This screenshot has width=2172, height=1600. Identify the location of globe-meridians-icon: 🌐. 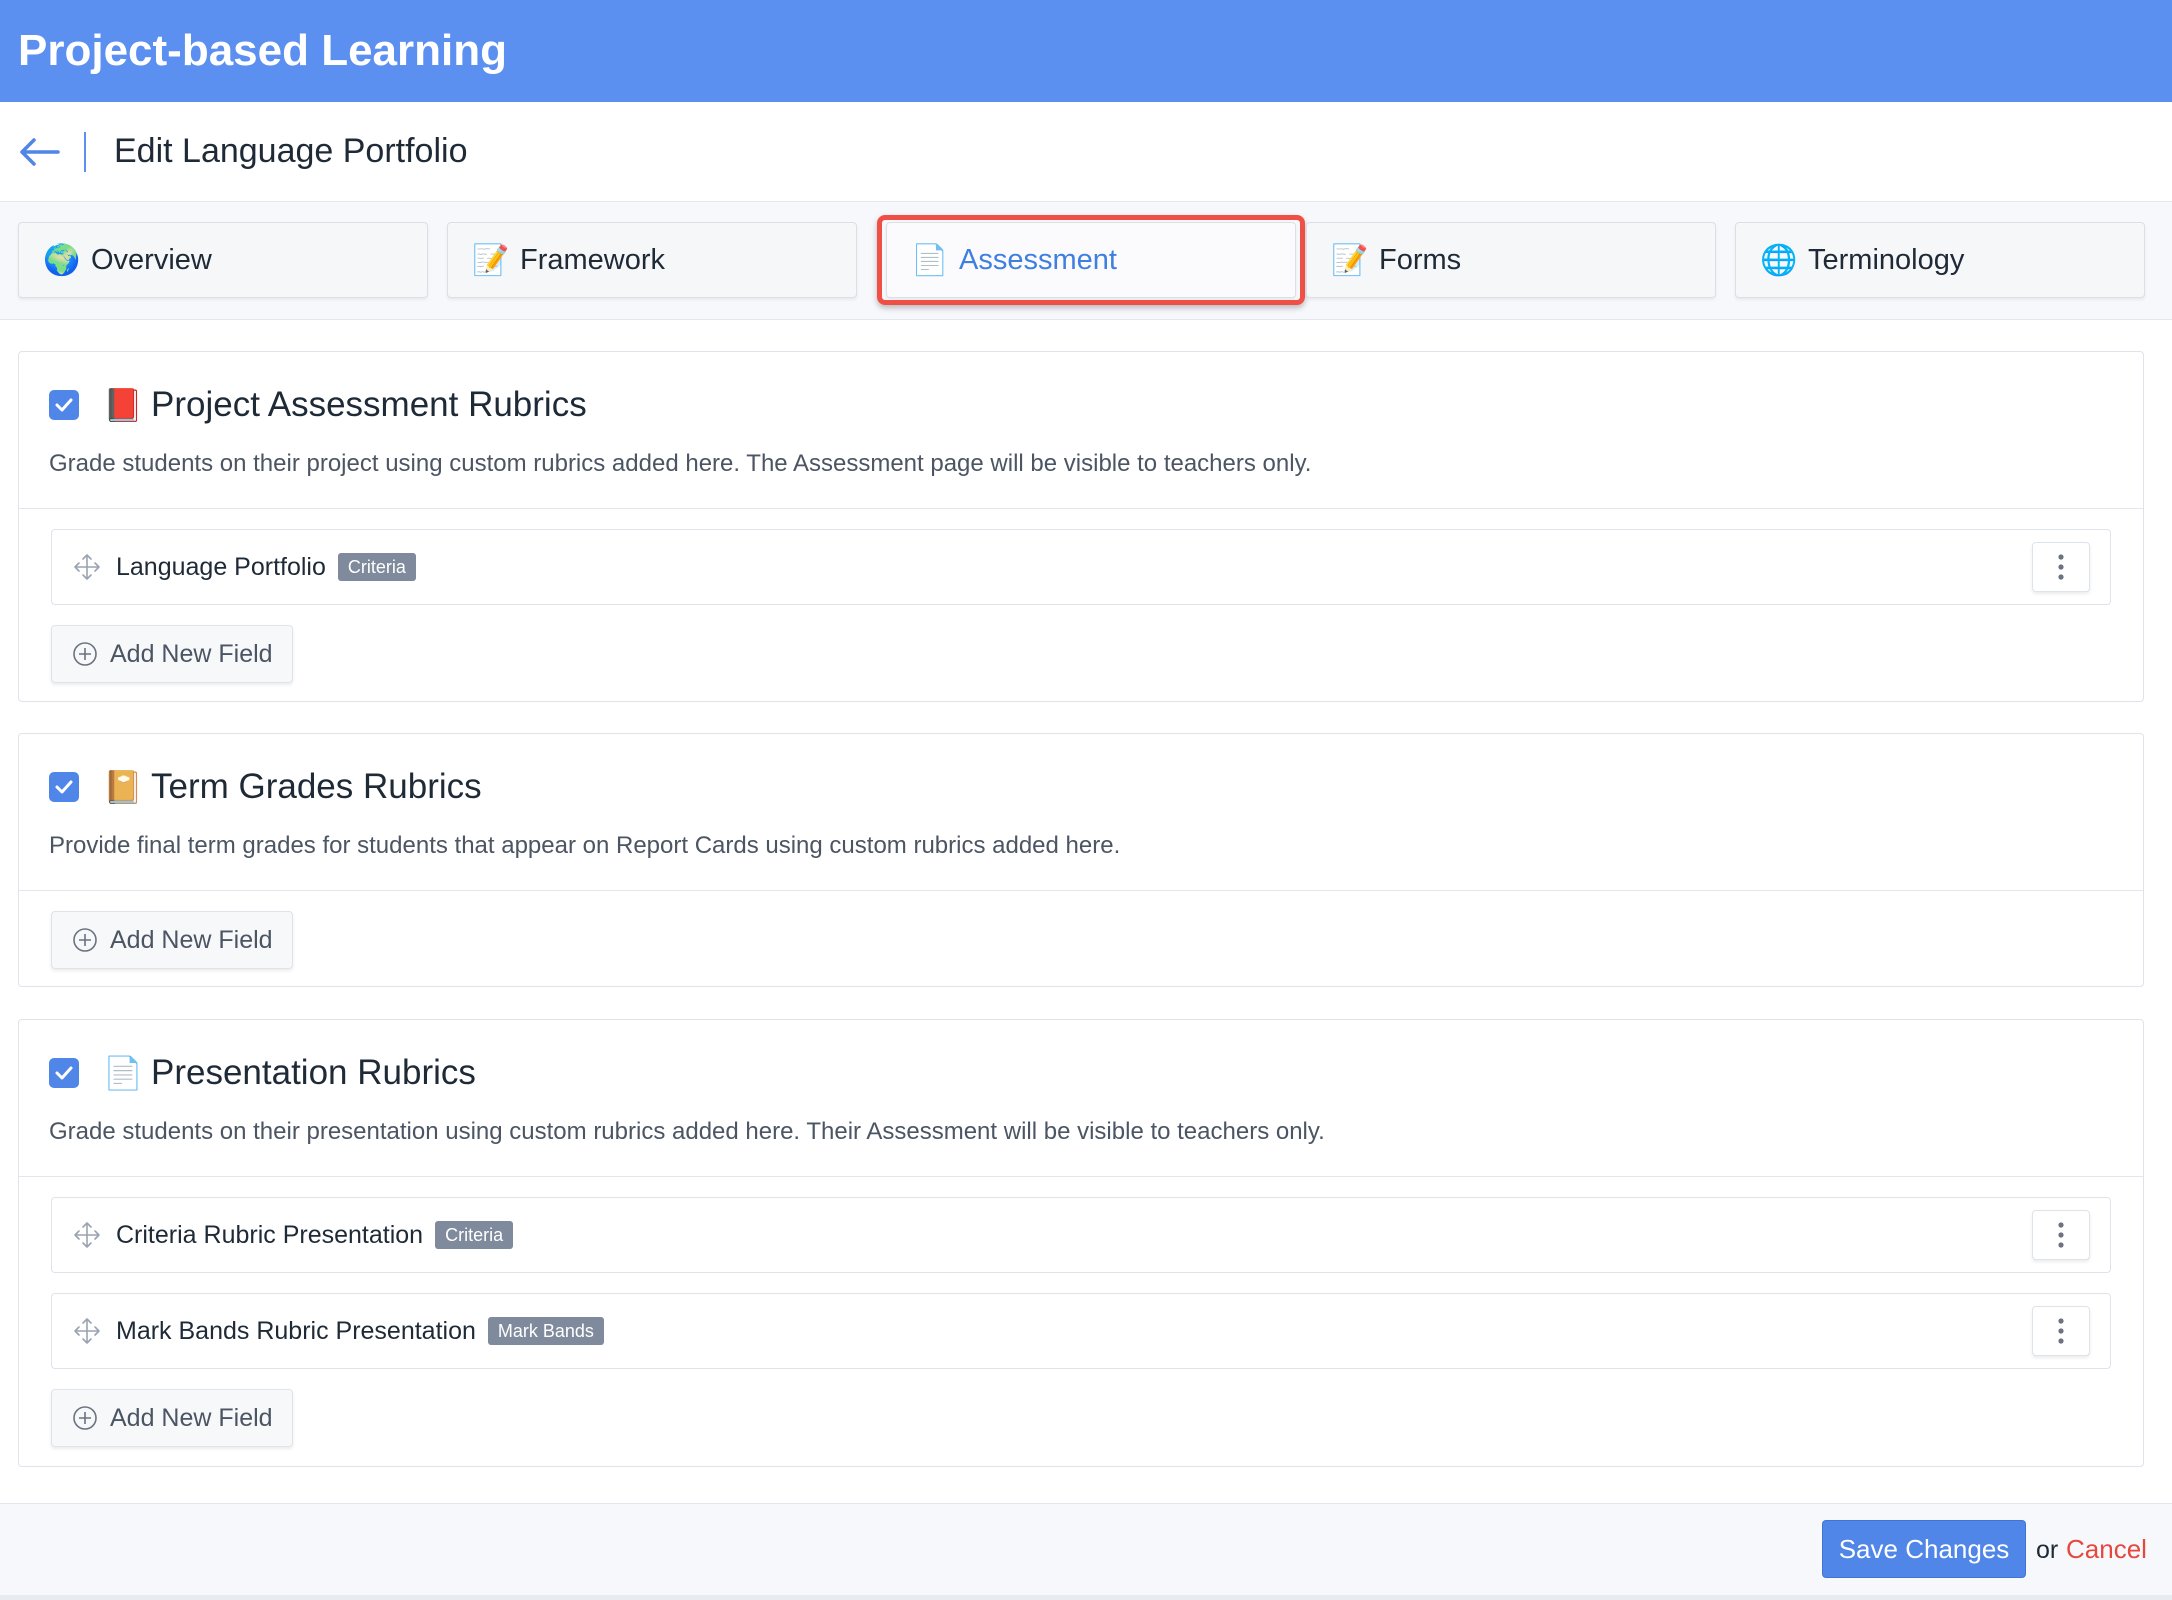
(1779, 260).